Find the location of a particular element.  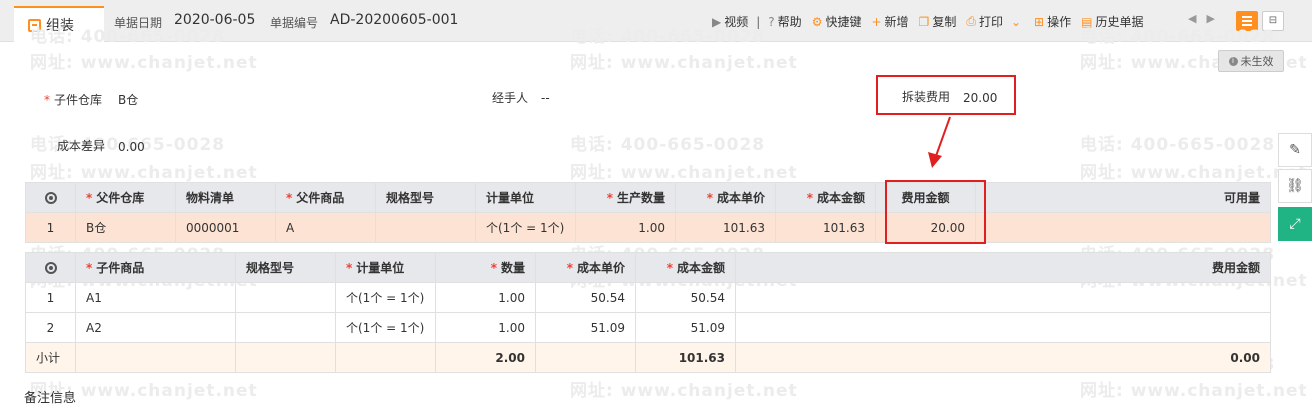

subtotal-row: 小计 2.00 101.63 0.00 is located at coordinates (648, 357).